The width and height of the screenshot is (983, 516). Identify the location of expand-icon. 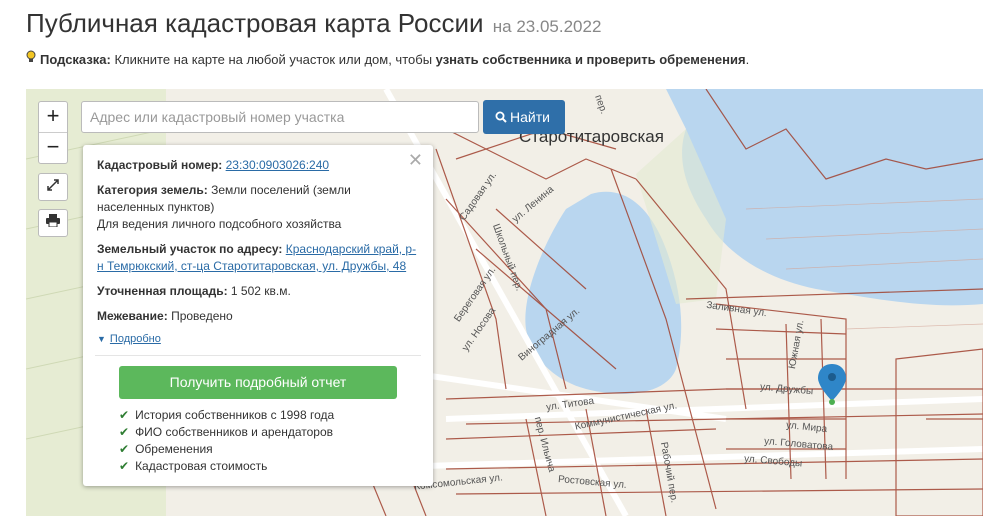
(53, 186).